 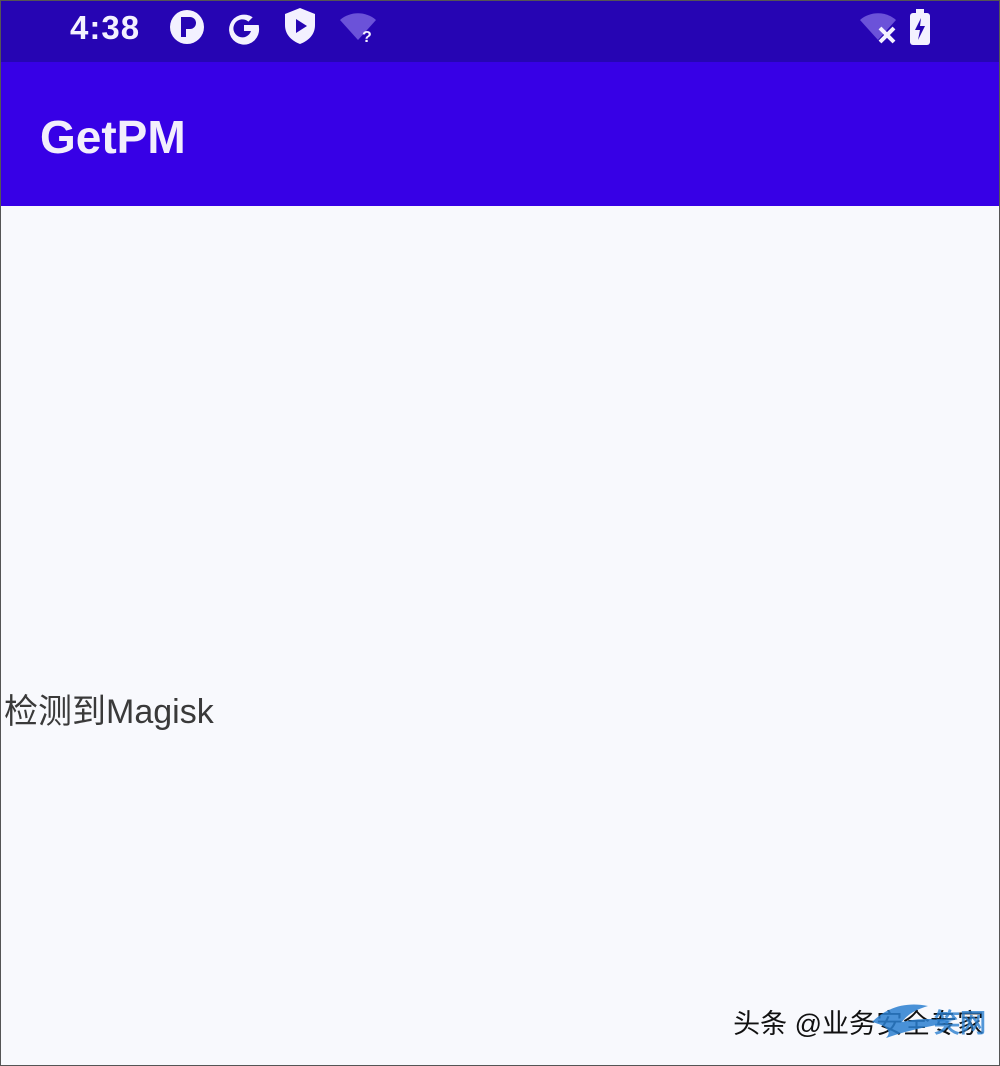 I want to click on shield-play-icon, so click(x=300, y=26).